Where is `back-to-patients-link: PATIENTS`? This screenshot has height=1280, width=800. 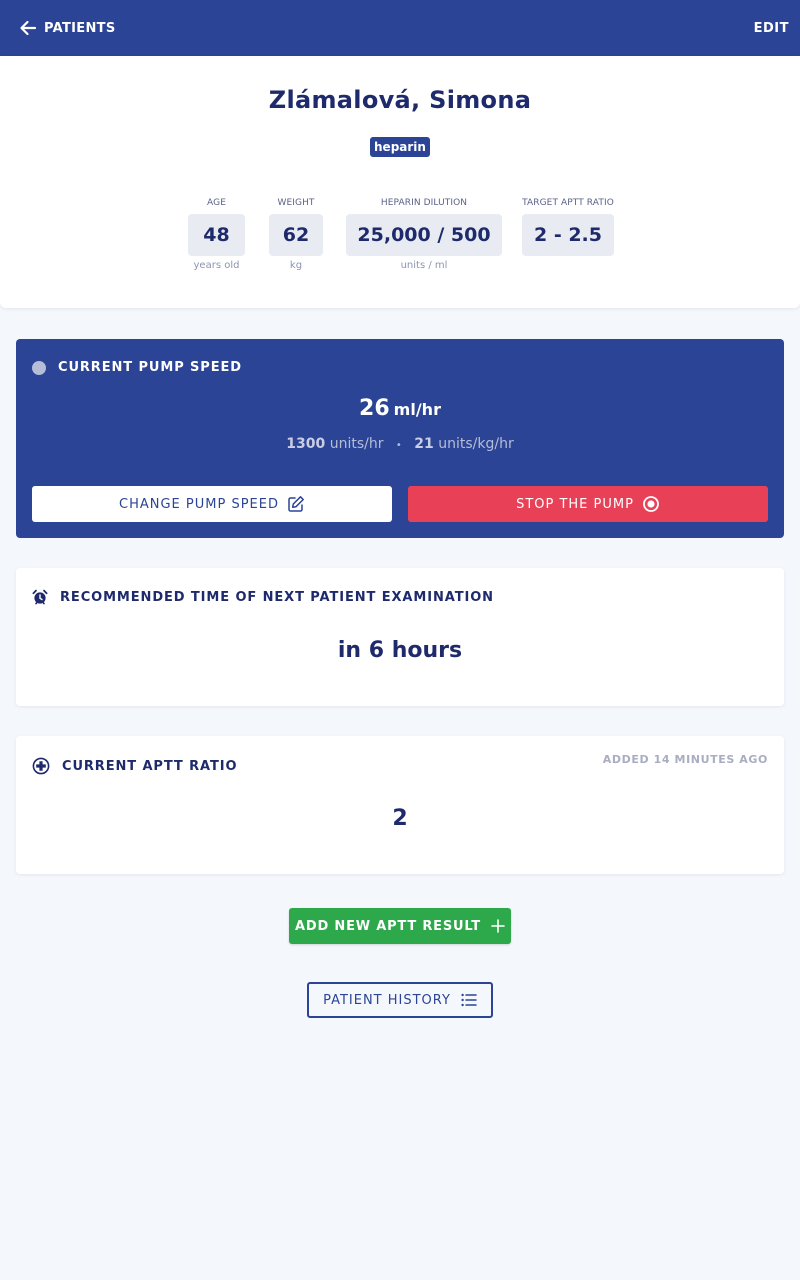
back-to-patients-link: PATIENTS is located at coordinates (66, 28).